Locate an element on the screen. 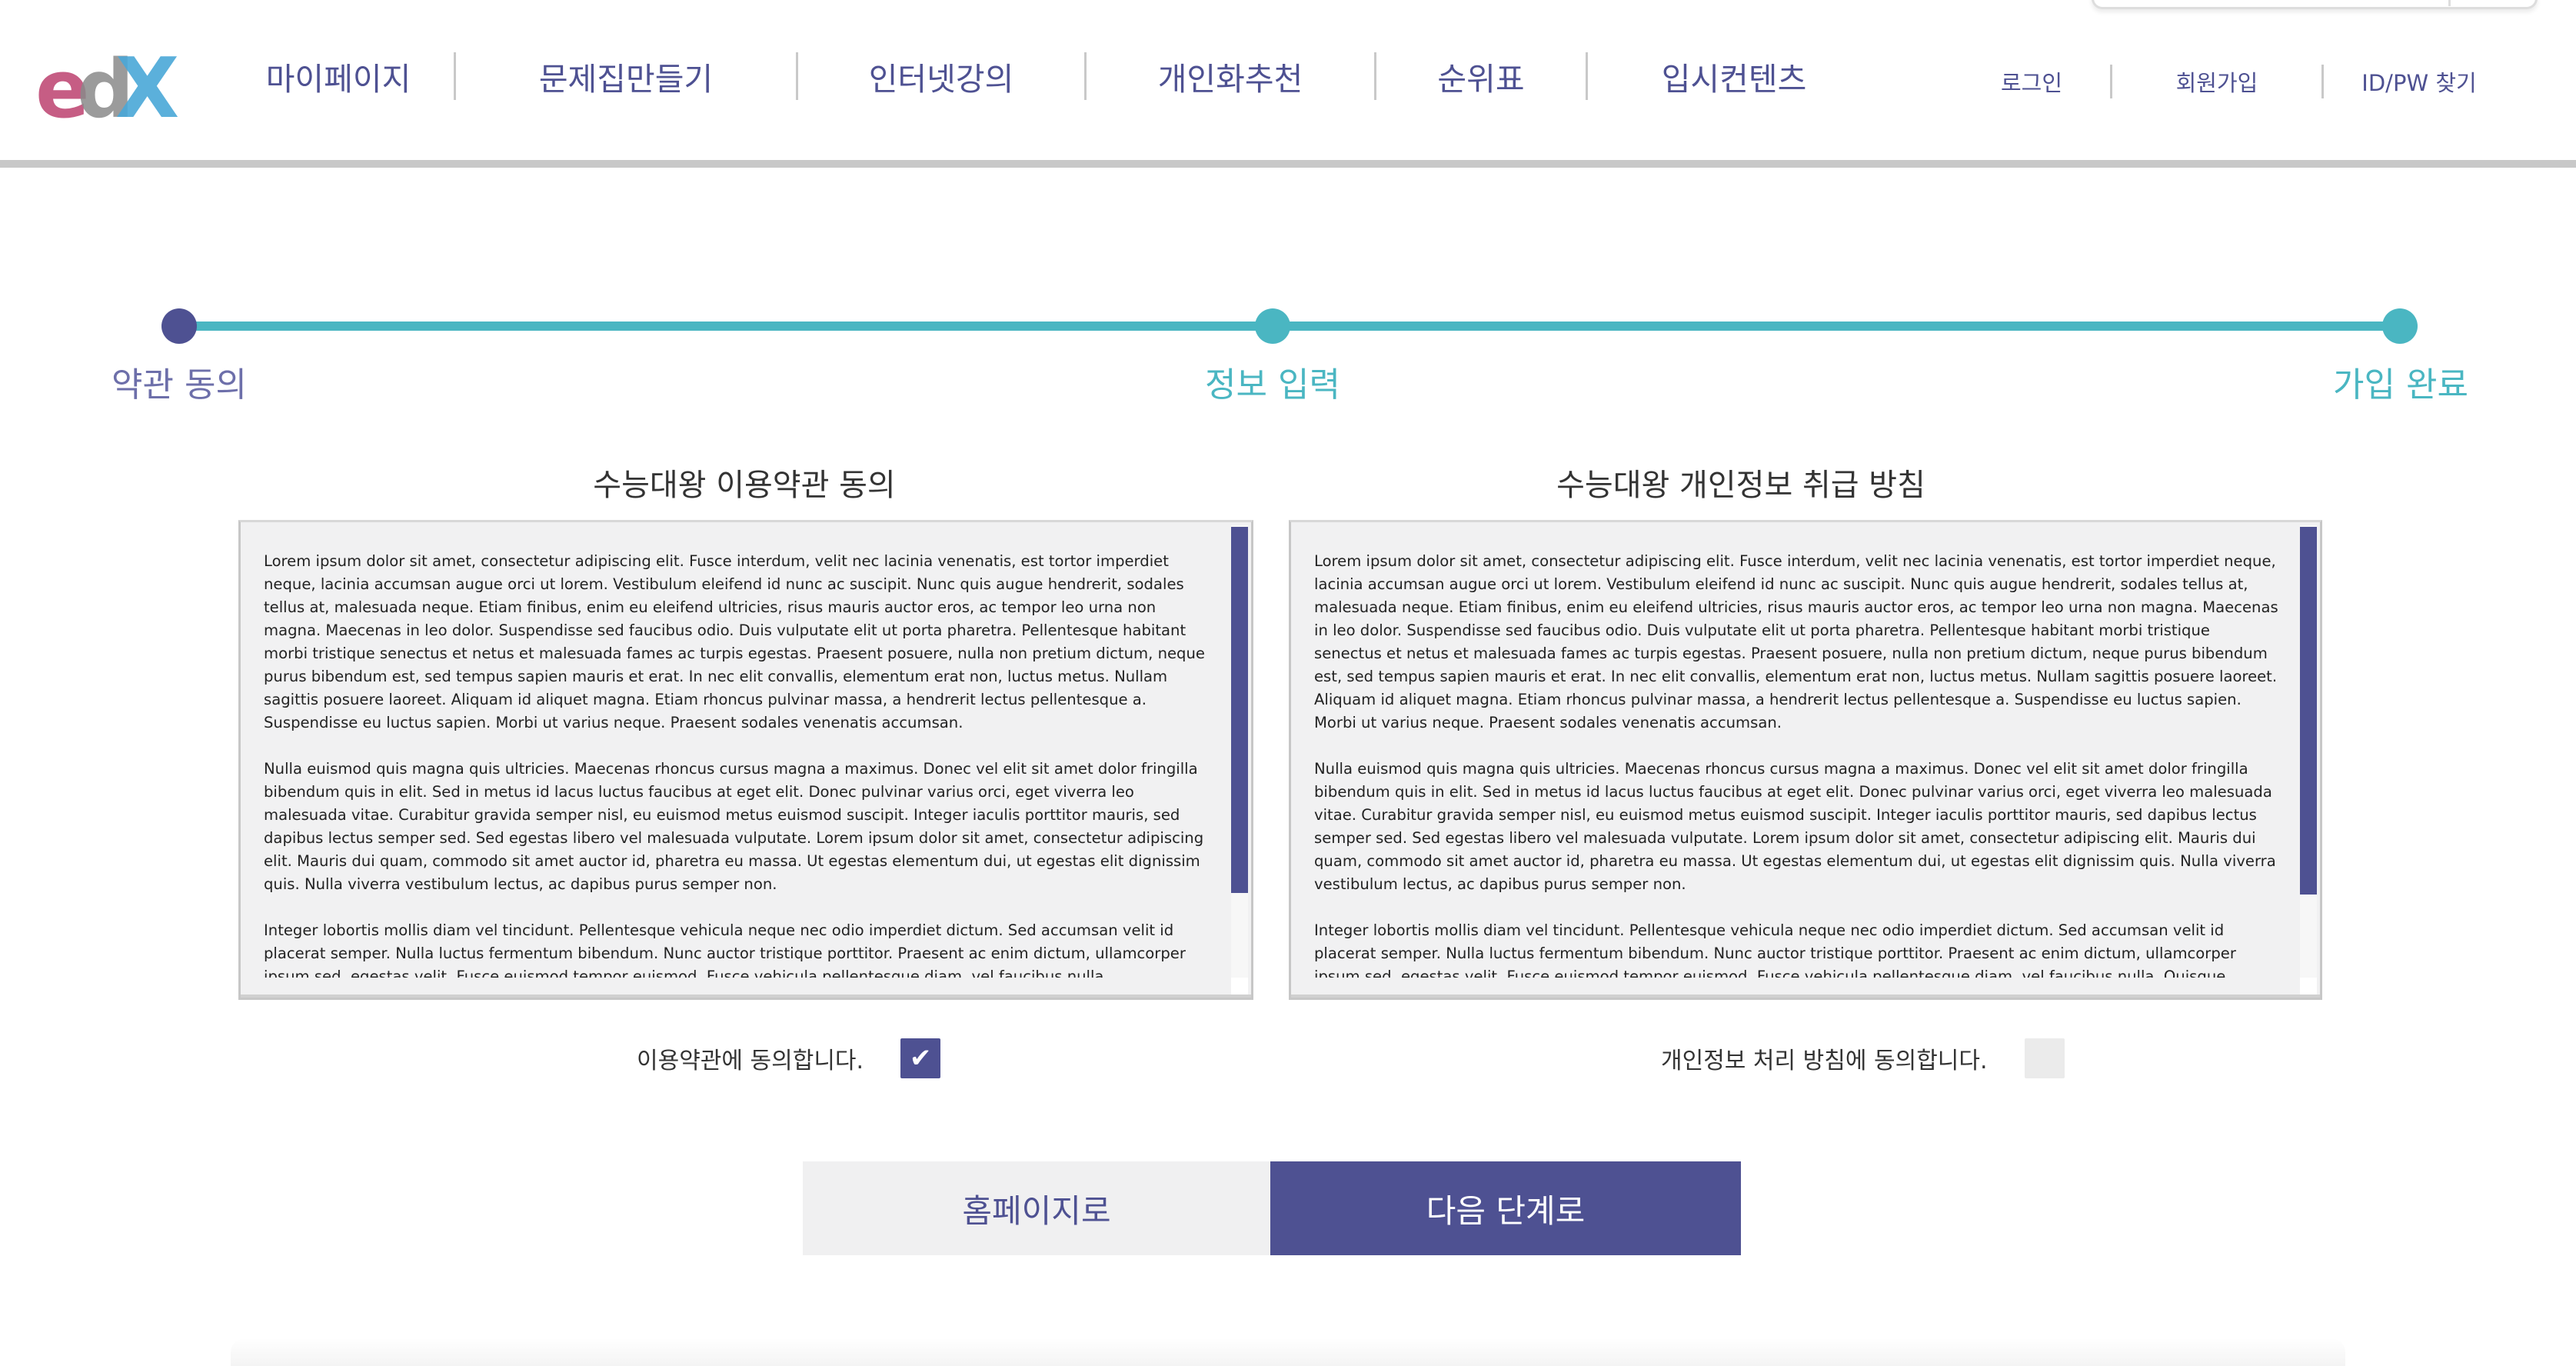 The image size is (2576, 1366). step-dot-complete is located at coordinates (2400, 326).